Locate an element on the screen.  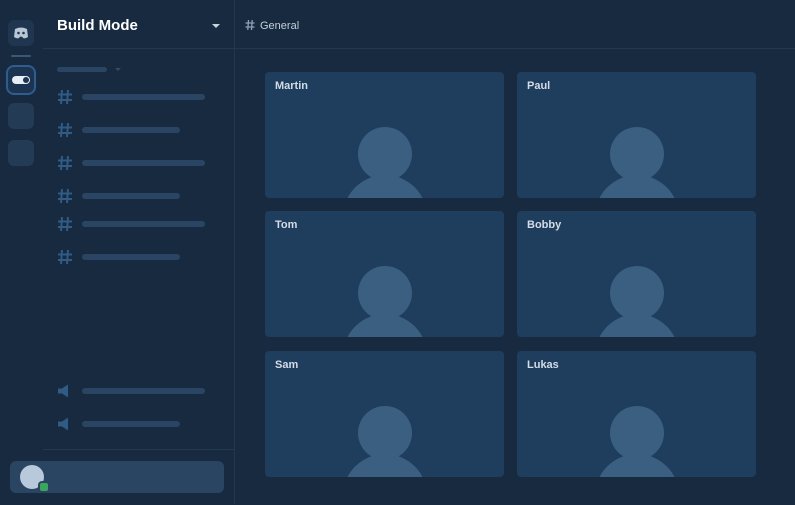
server-rail is located at coordinates (22, 252).